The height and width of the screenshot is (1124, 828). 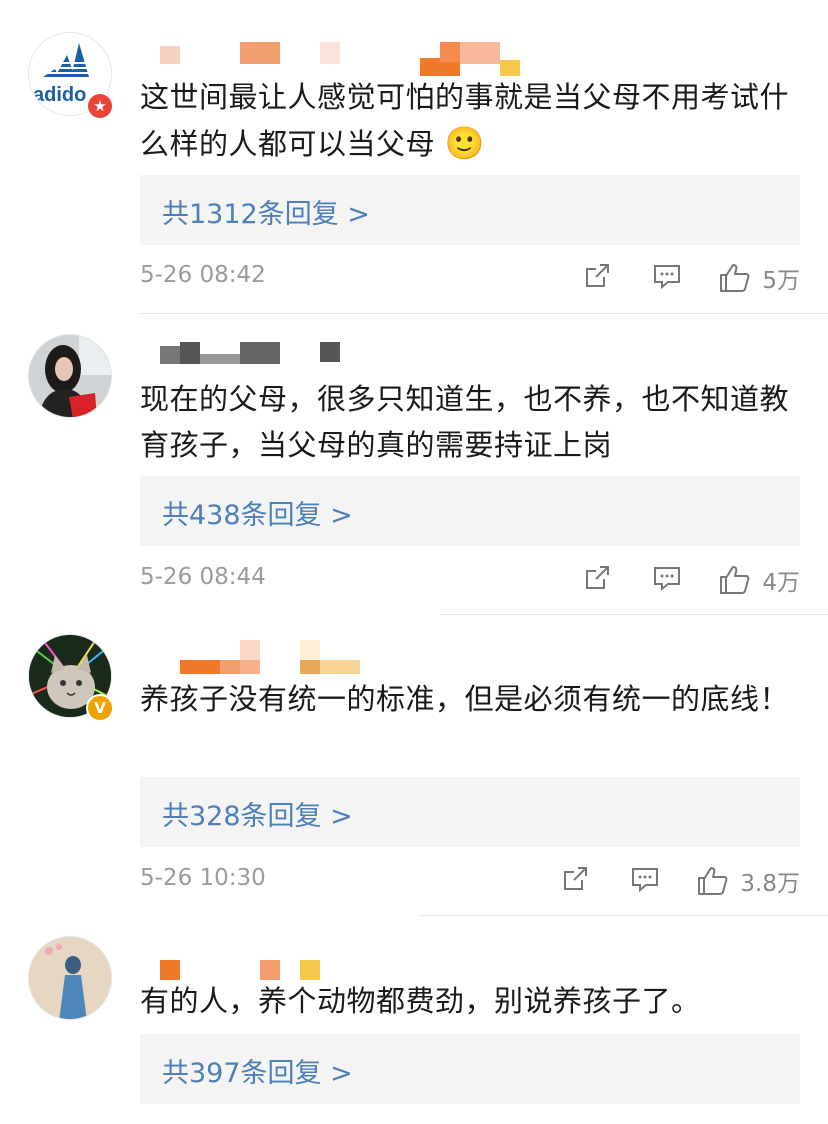 What do you see at coordinates (470, 812) in the screenshot?
I see `replies-box: 共328条回复 >` at bounding box center [470, 812].